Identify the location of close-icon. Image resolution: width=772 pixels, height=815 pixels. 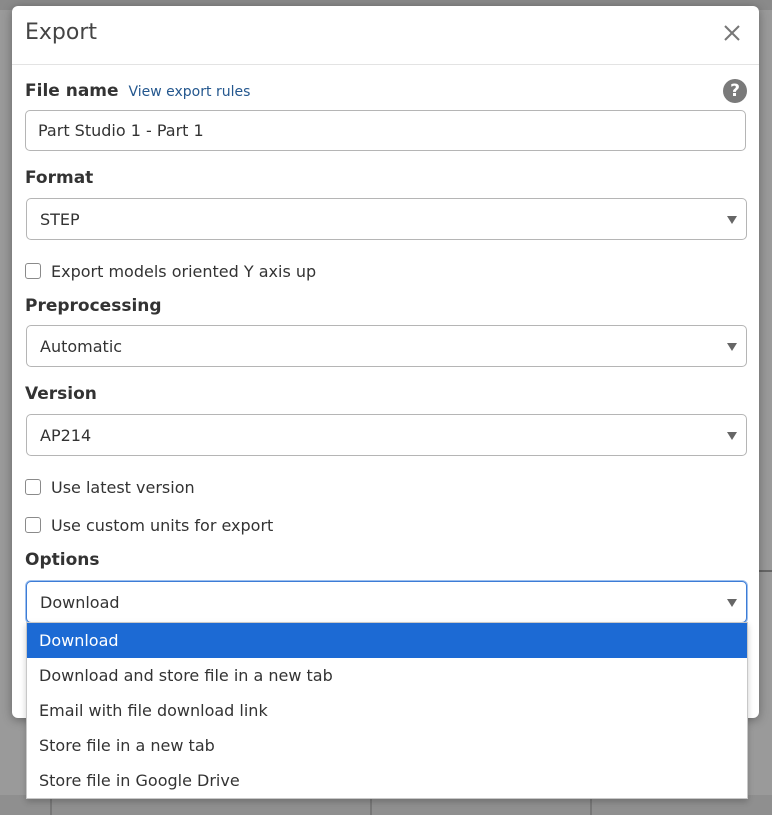
(732, 33).